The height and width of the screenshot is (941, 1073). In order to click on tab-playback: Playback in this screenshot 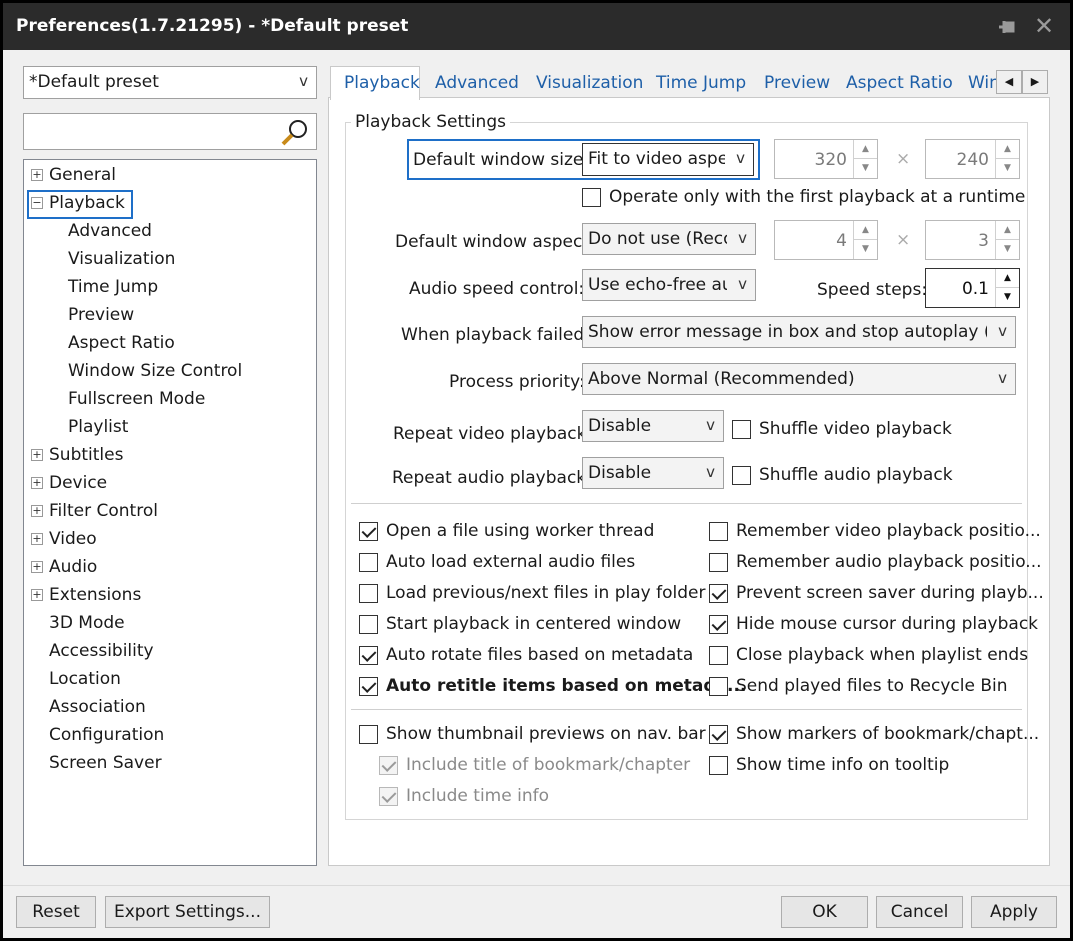, I will do `click(382, 83)`.